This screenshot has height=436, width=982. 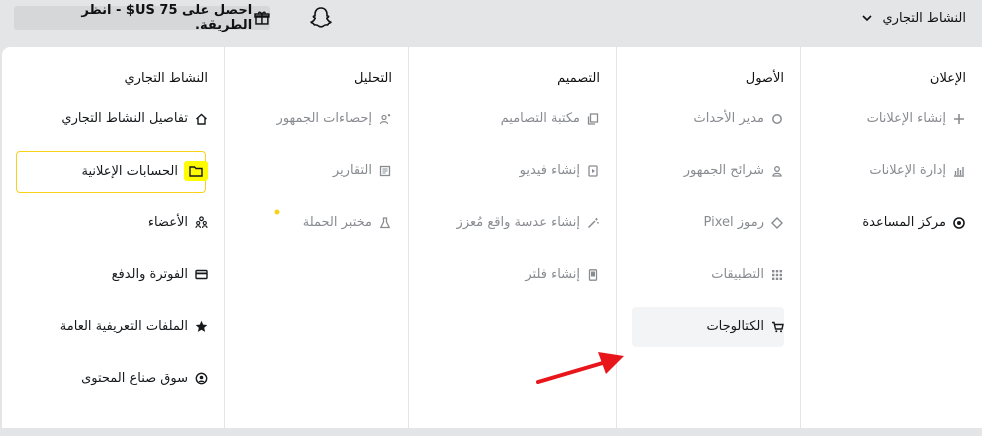 What do you see at coordinates (201, 327) in the screenshot?
I see `star-icon` at bounding box center [201, 327].